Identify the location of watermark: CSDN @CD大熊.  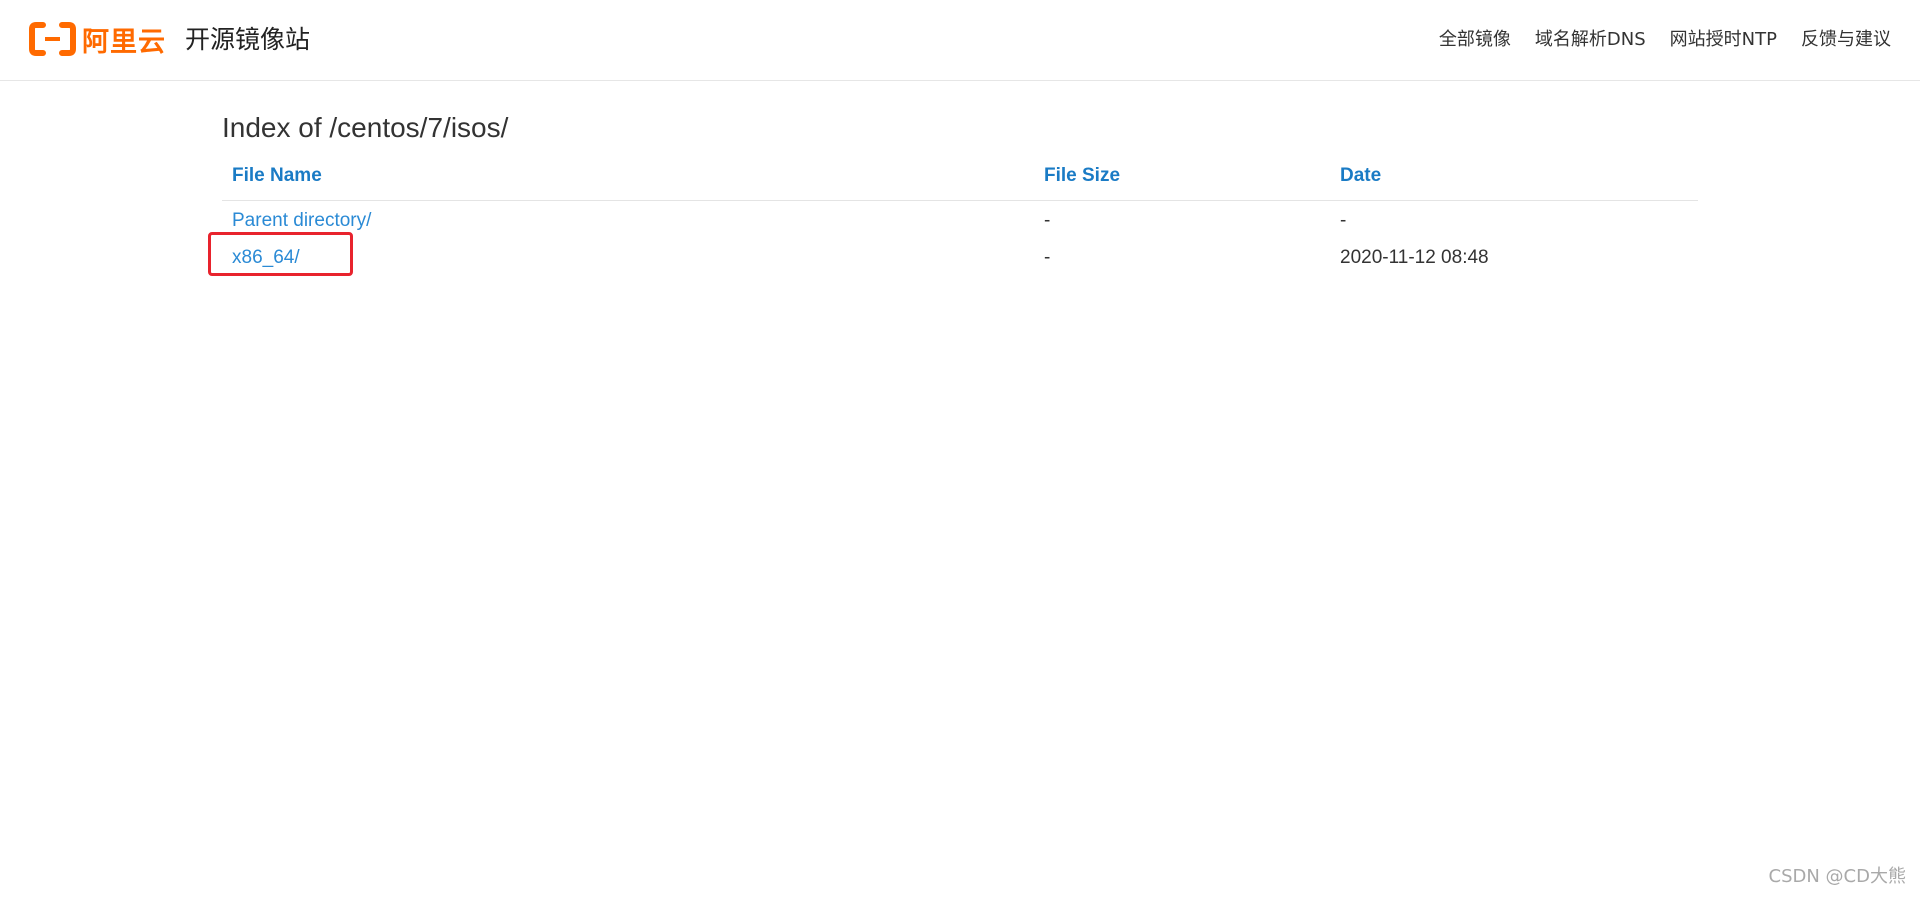
(1837, 876).